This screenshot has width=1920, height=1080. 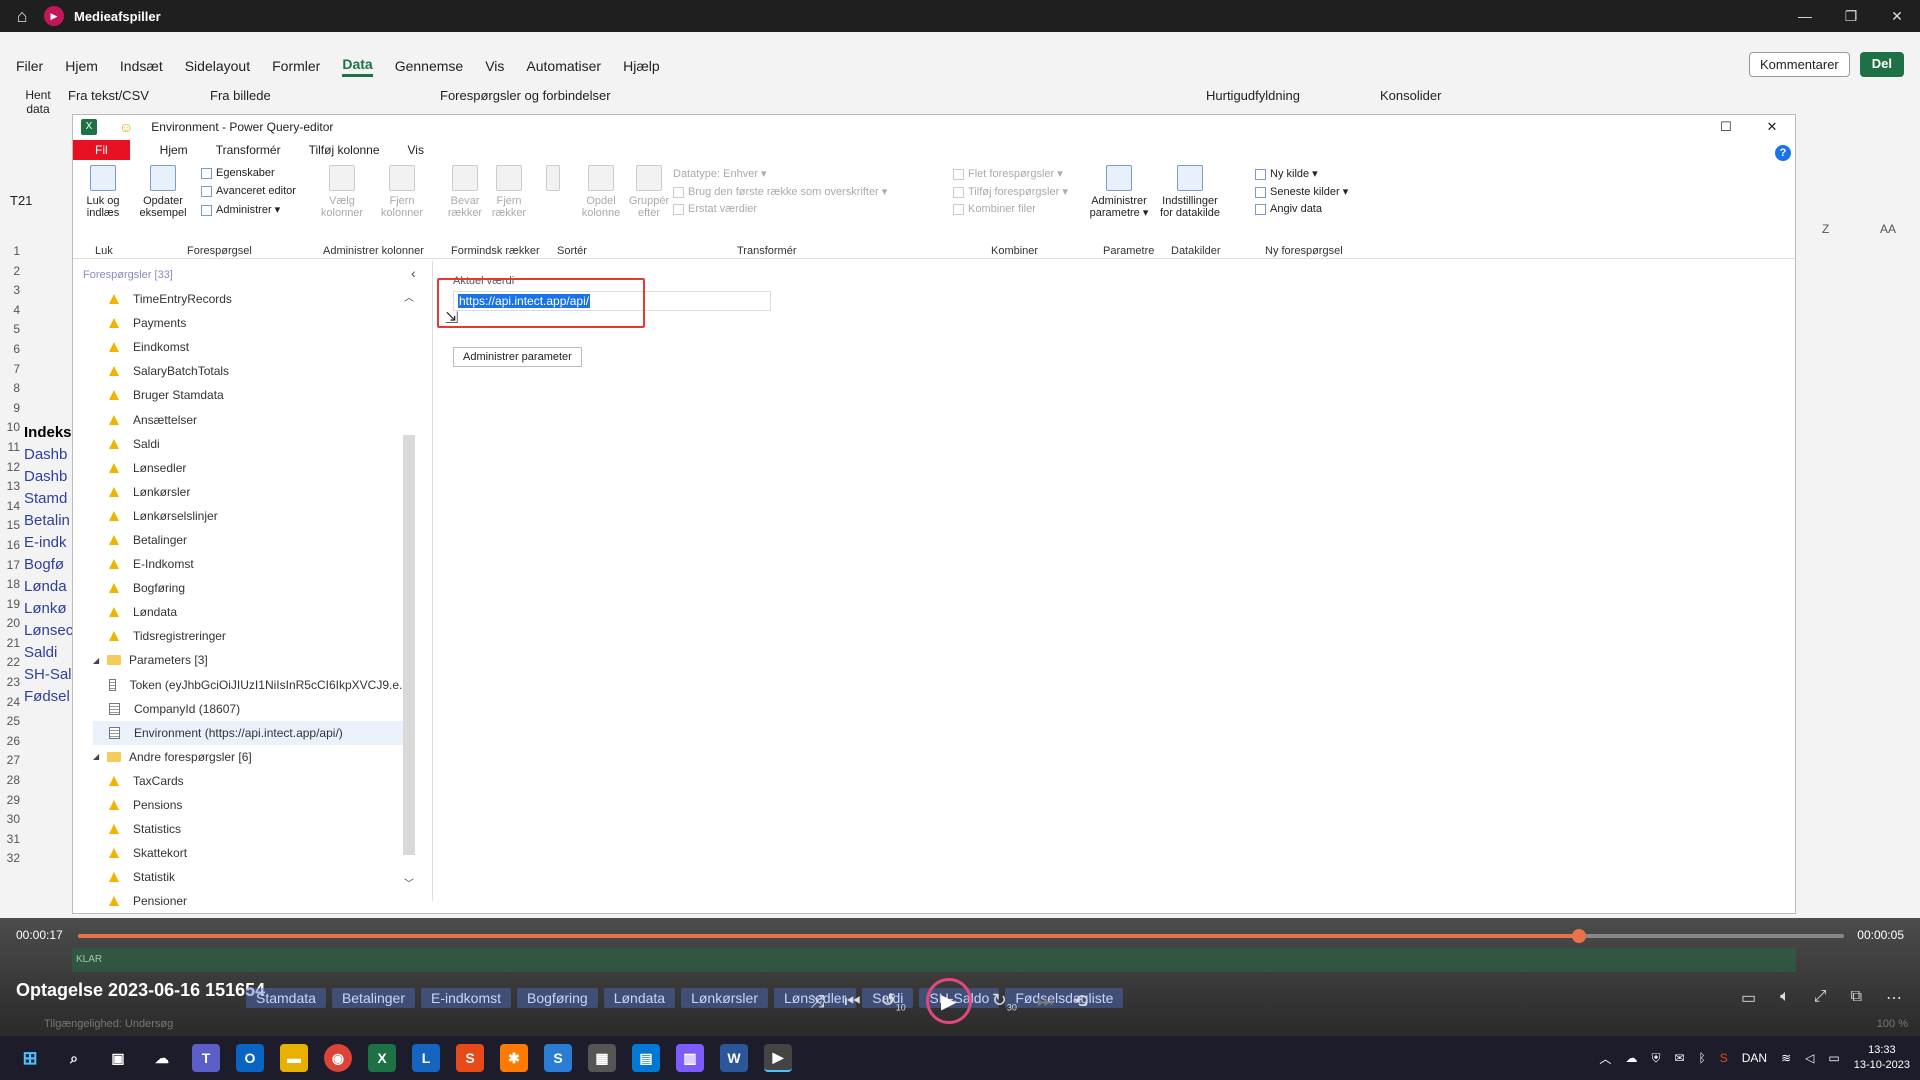 What do you see at coordinates (893, 1001) in the screenshot?
I see `skip-back-icon: ↺10` at bounding box center [893, 1001].